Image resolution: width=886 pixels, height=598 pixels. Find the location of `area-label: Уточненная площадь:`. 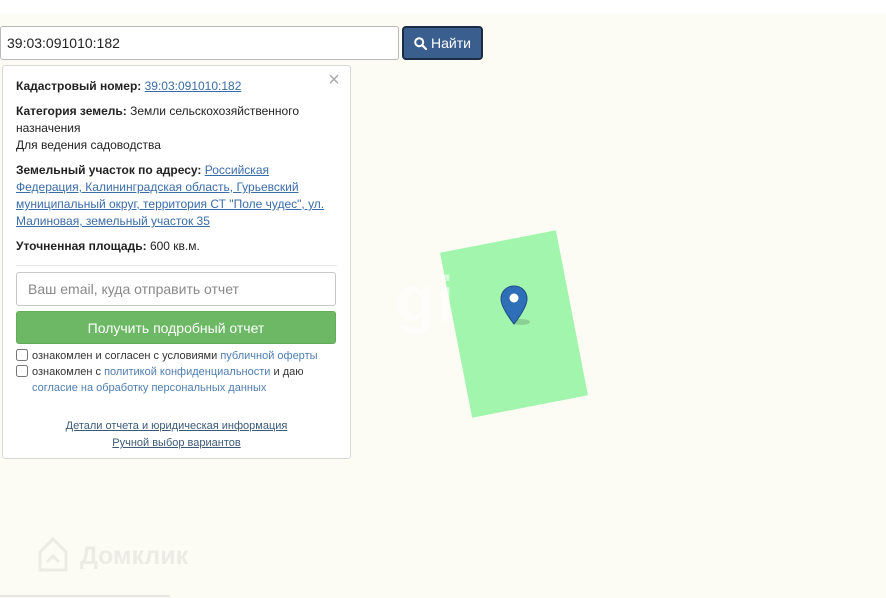

area-label: Уточненная площадь: is located at coordinates (81, 246).